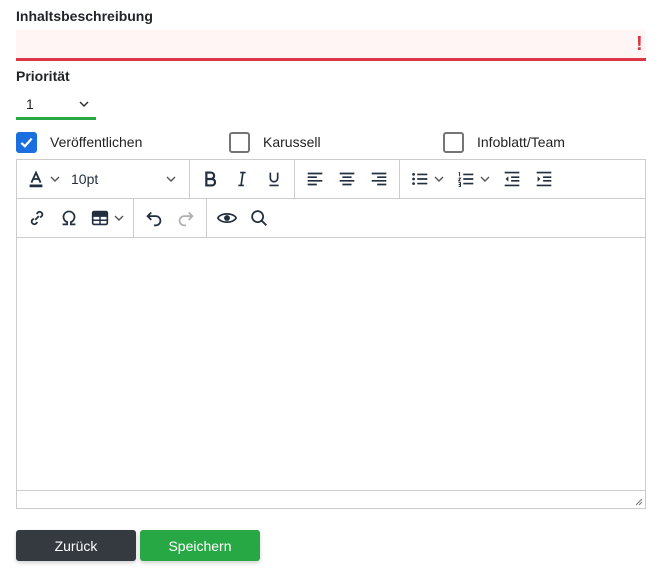  I want to click on search-icon, so click(259, 218).